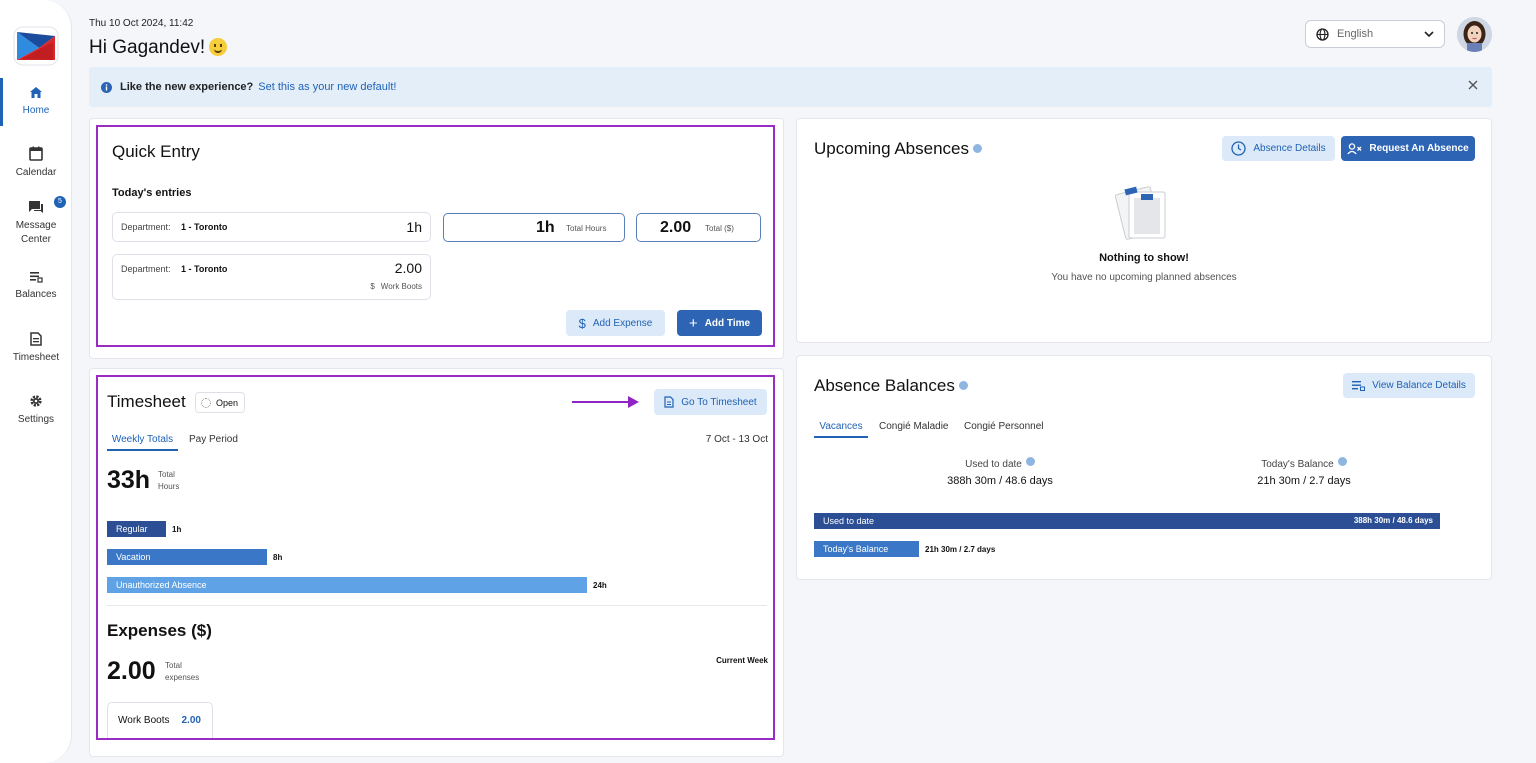 This screenshot has width=1536, height=763. What do you see at coordinates (327, 87) in the screenshot?
I see `set-default-link: Set this as your new default!` at bounding box center [327, 87].